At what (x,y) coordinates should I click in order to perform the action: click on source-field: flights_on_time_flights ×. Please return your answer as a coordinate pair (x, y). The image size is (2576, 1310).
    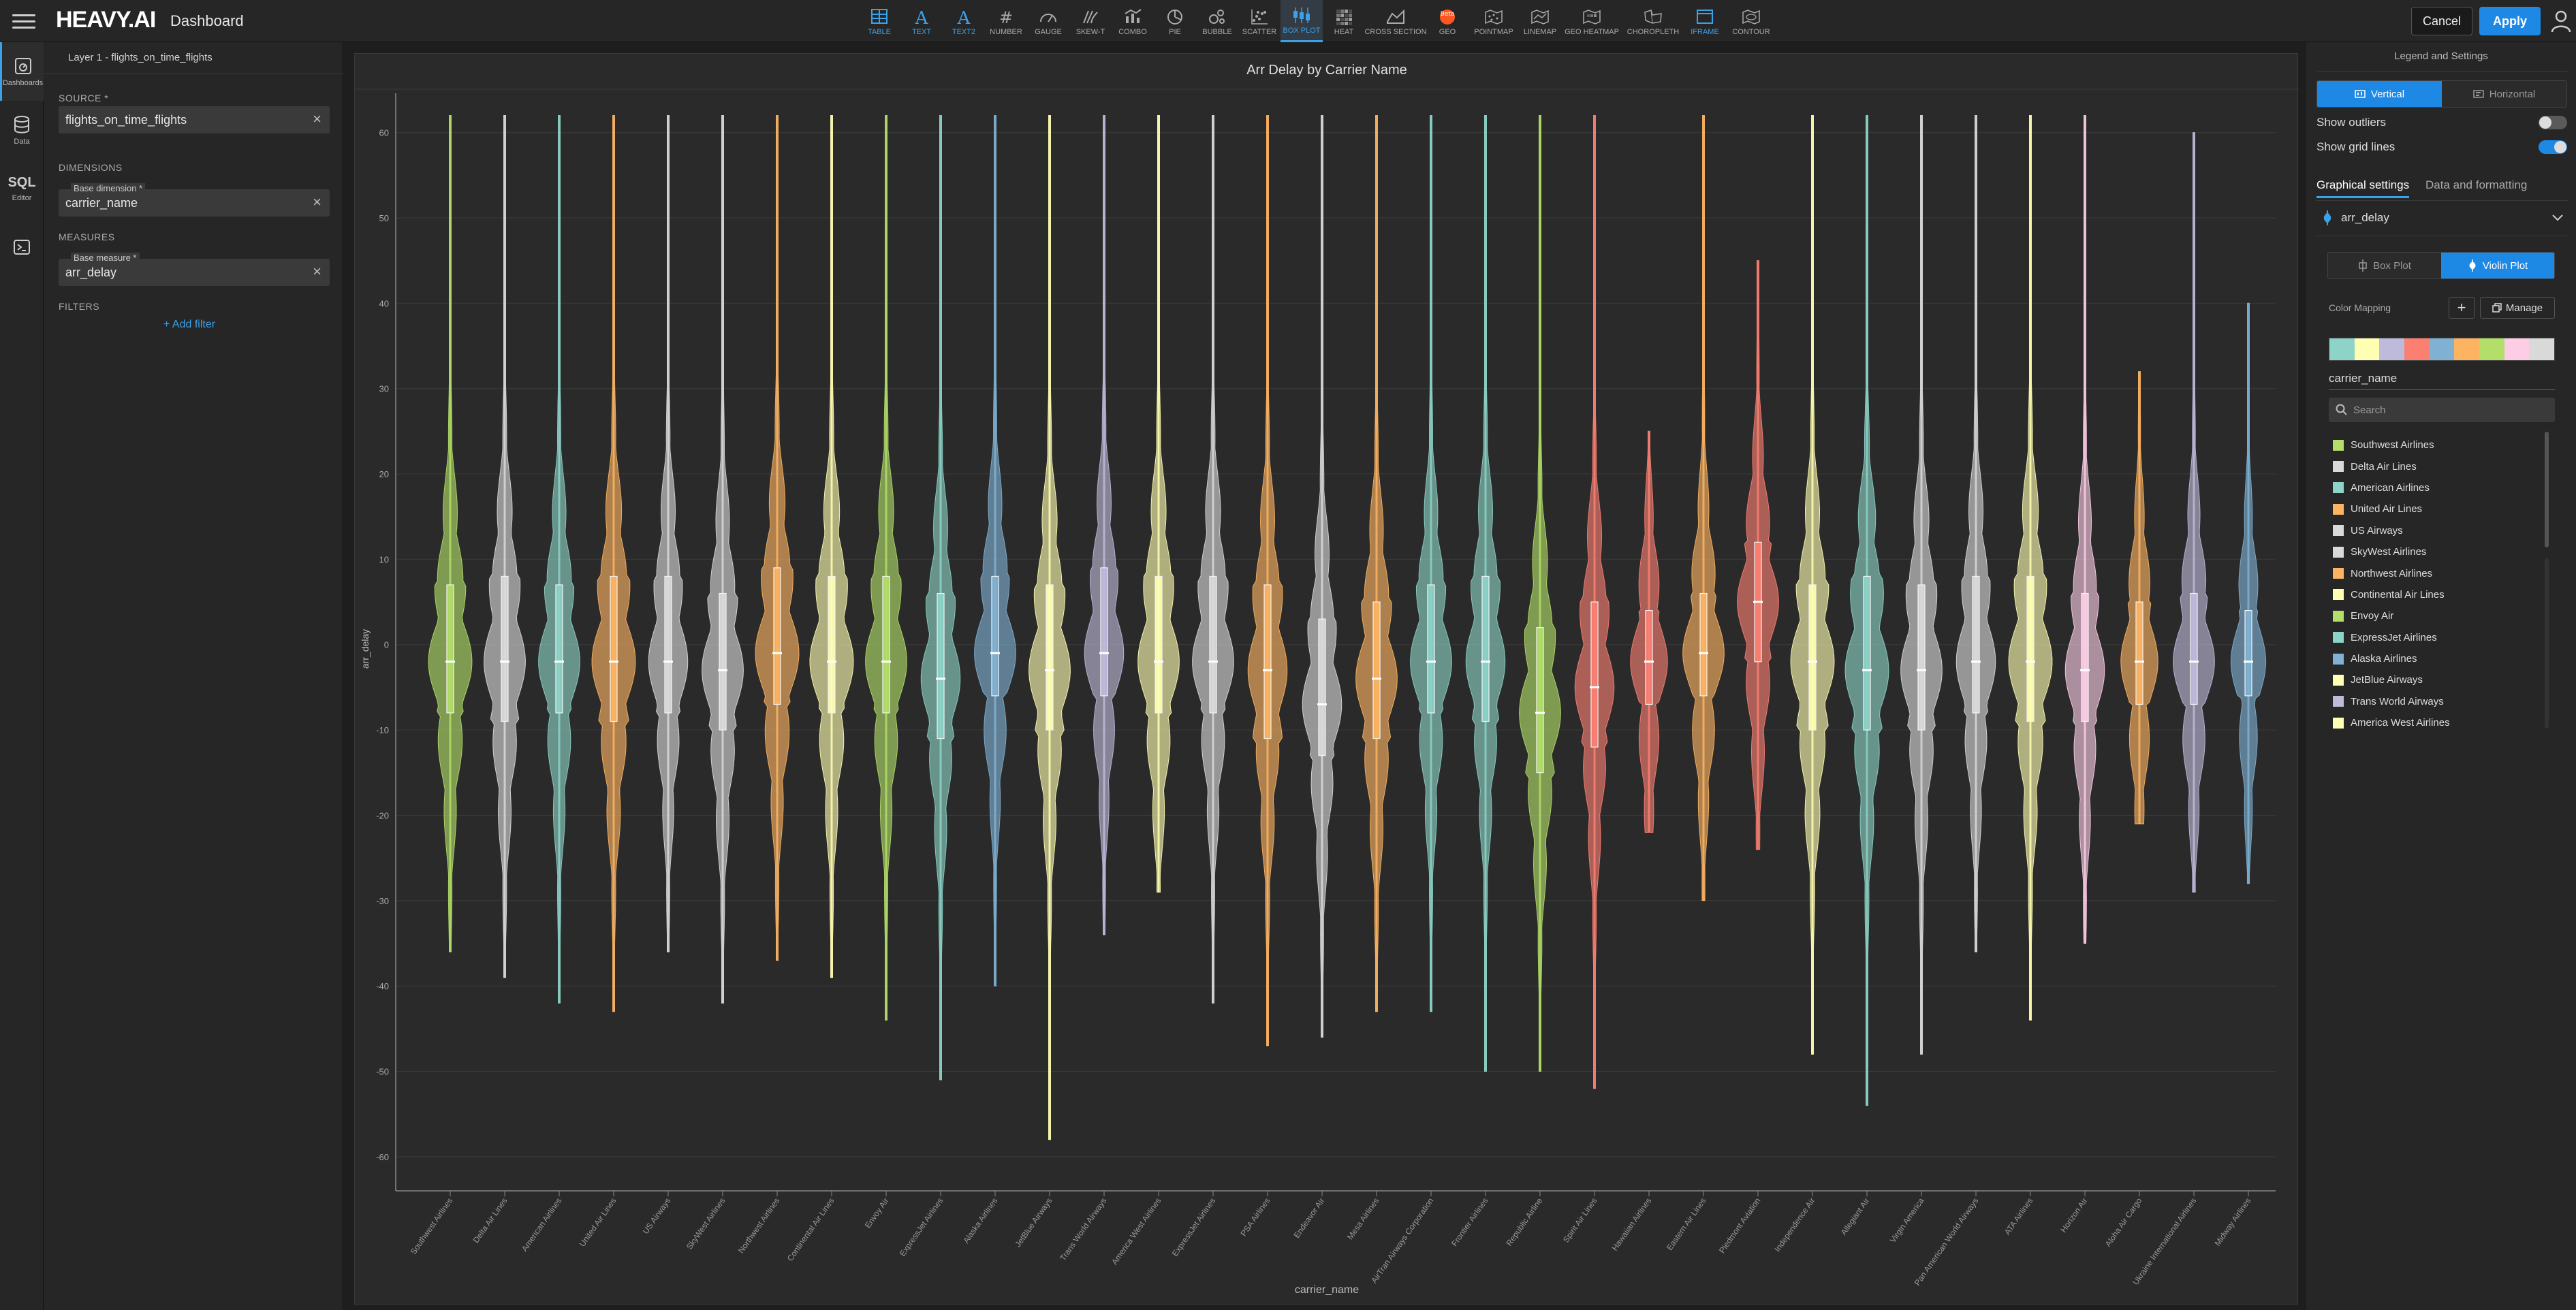
    Looking at the image, I should click on (194, 119).